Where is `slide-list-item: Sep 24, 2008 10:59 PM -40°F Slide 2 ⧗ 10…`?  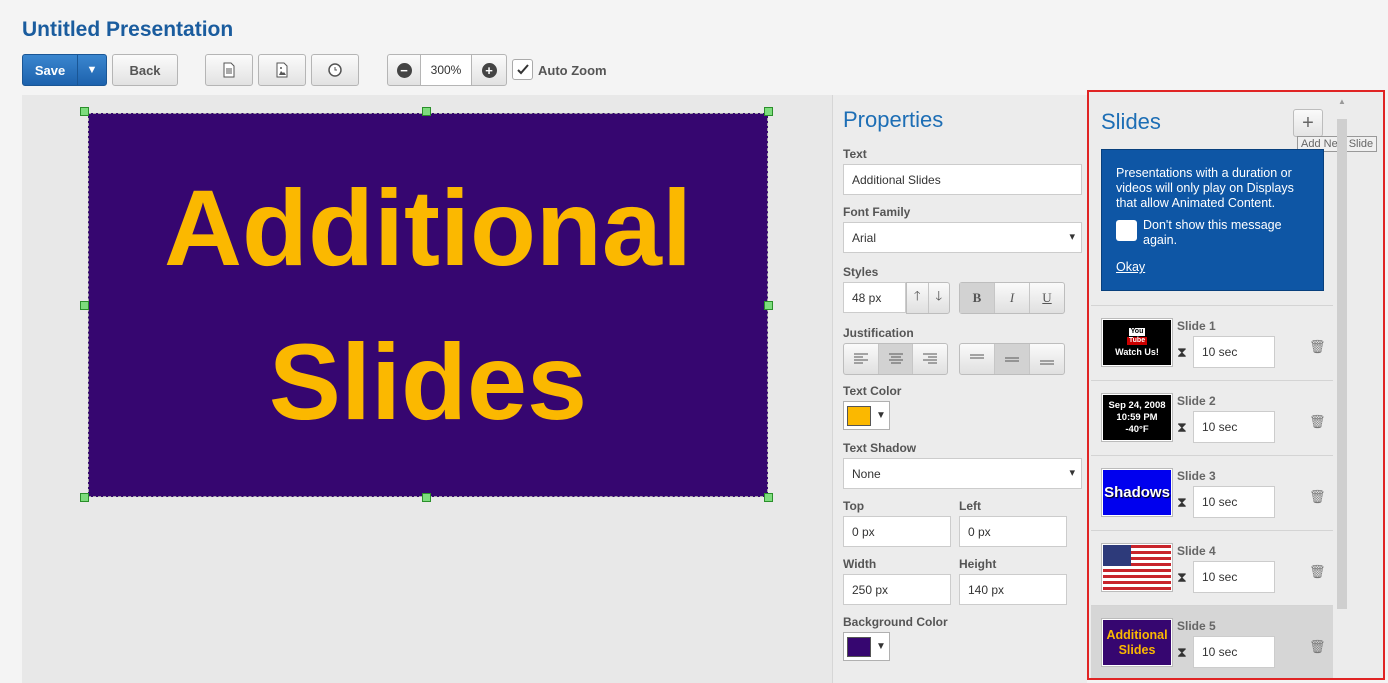
slide-list-item: Sep 24, 2008 10:59 PM -40°F Slide 2 ⧗ 10… is located at coordinates (1212, 417).